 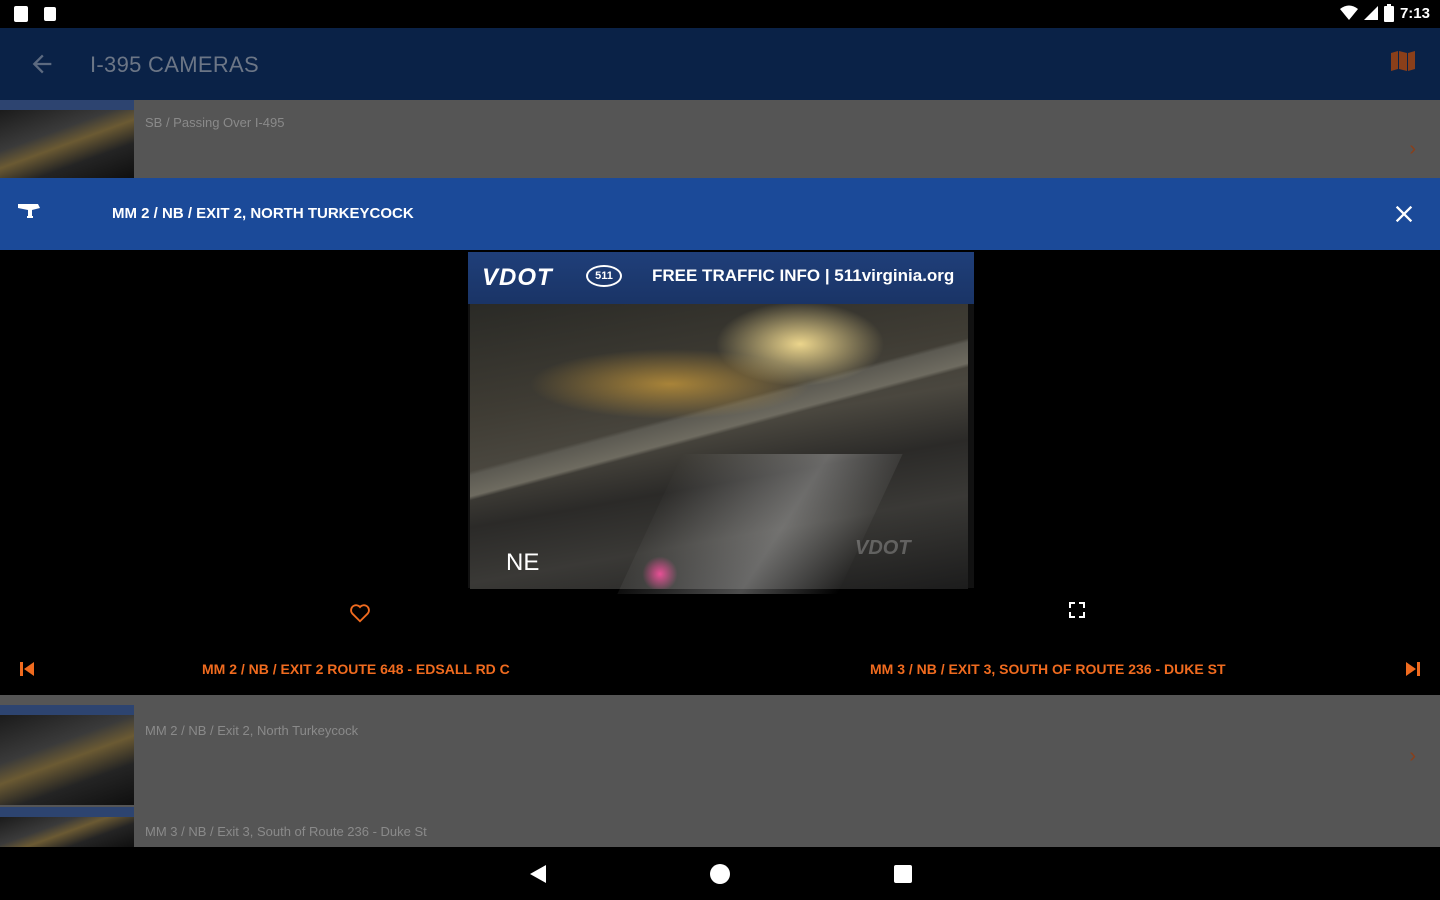 What do you see at coordinates (174, 64) in the screenshot?
I see `page-title: I-395 CAMERAS` at bounding box center [174, 64].